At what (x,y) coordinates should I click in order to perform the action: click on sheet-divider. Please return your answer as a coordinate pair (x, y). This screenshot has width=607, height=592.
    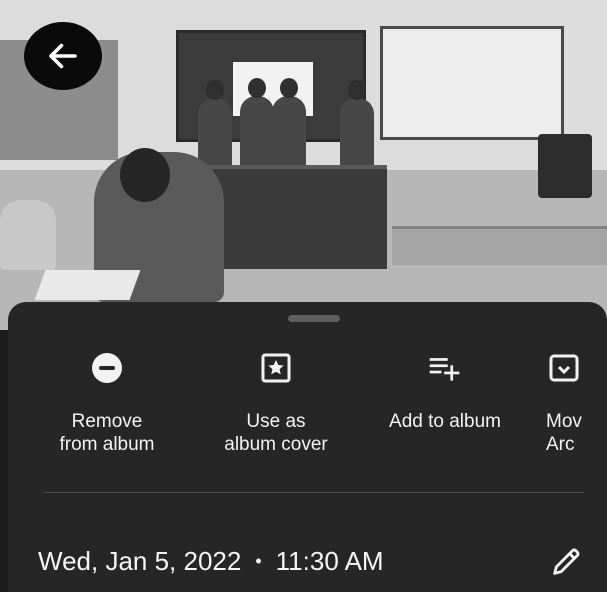
    Looking at the image, I should click on (314, 492).